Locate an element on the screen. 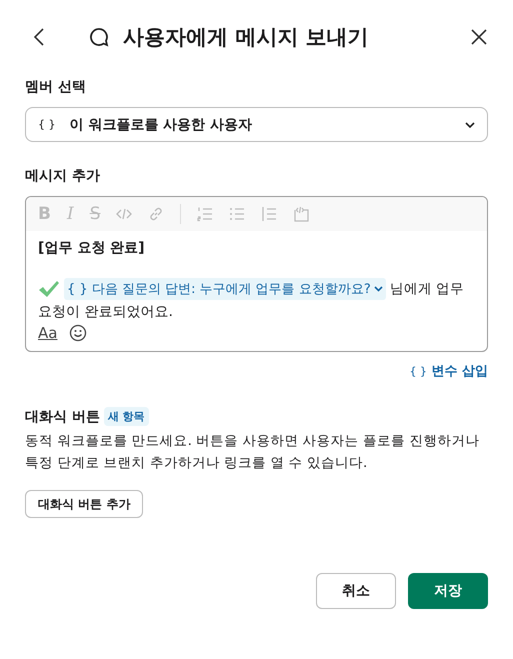  code-block-icon is located at coordinates (301, 214).